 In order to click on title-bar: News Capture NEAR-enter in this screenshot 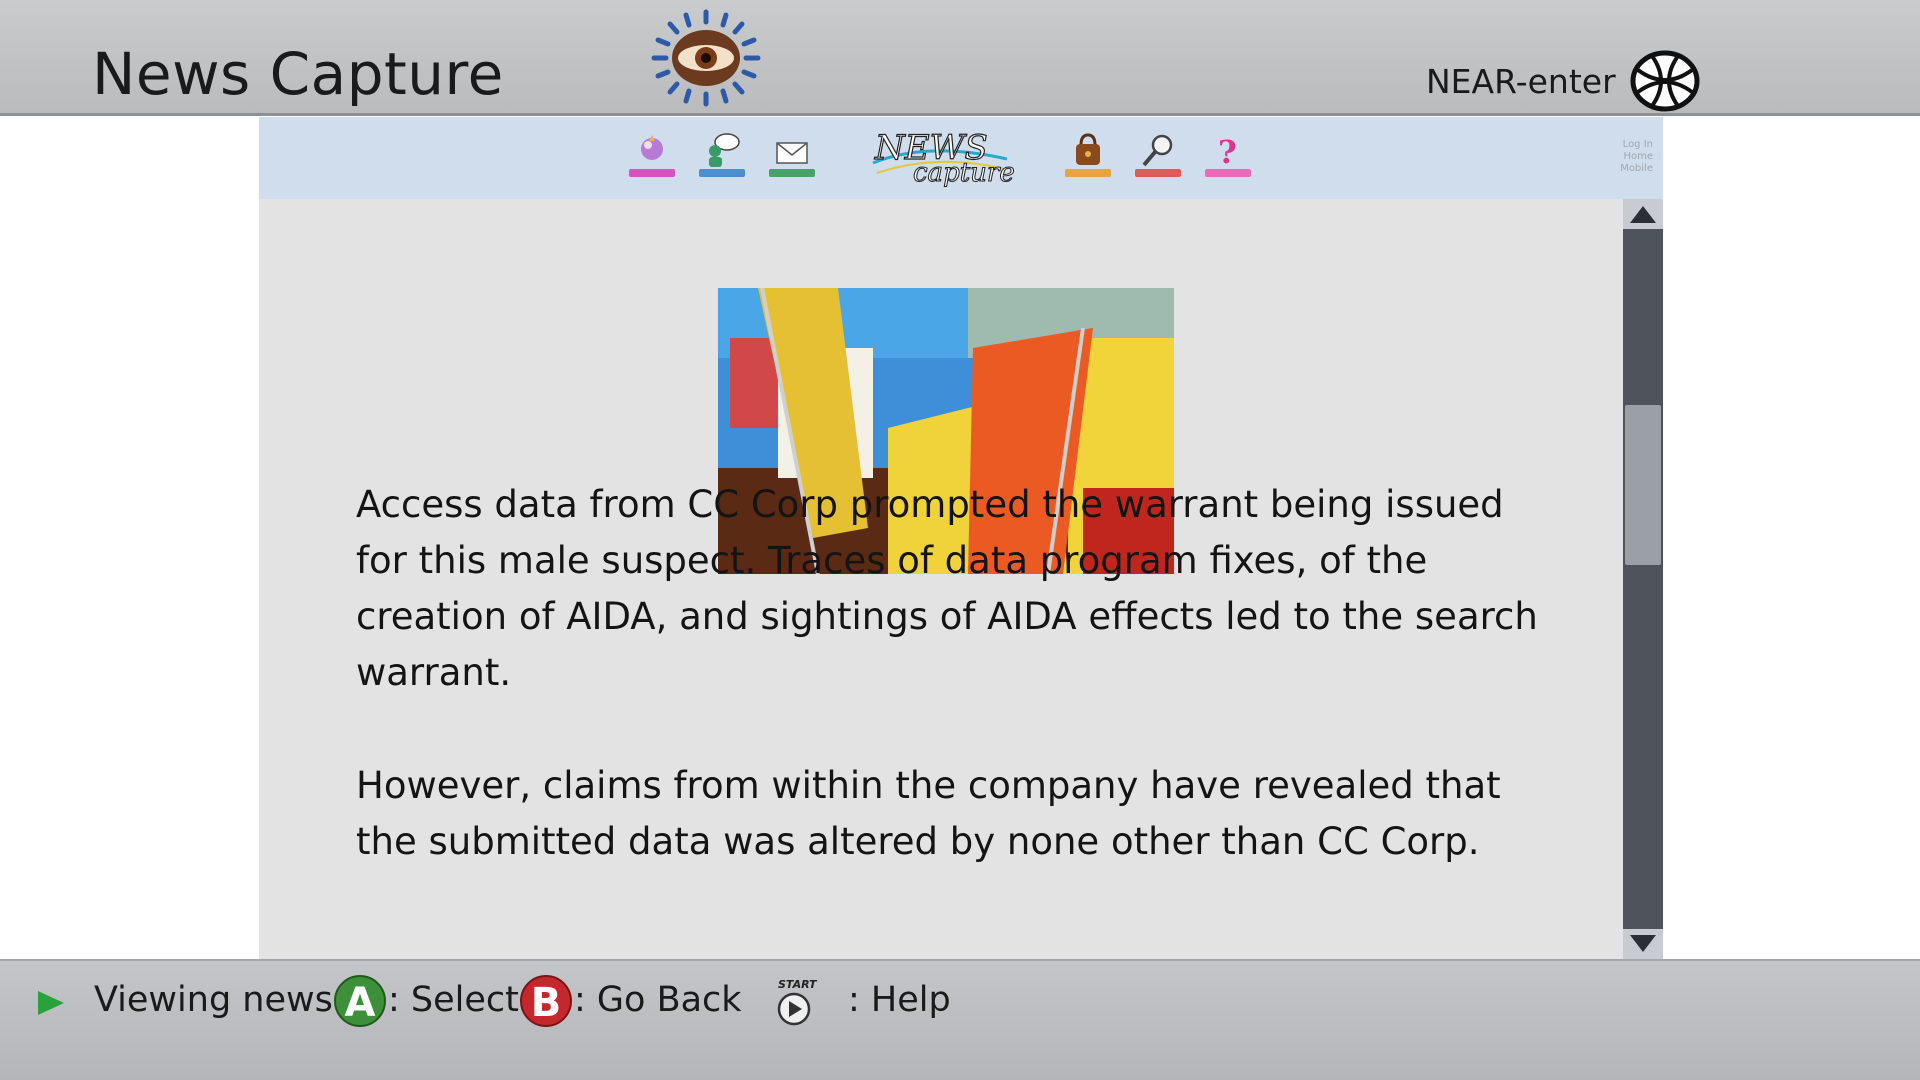, I will do `click(960, 58)`.